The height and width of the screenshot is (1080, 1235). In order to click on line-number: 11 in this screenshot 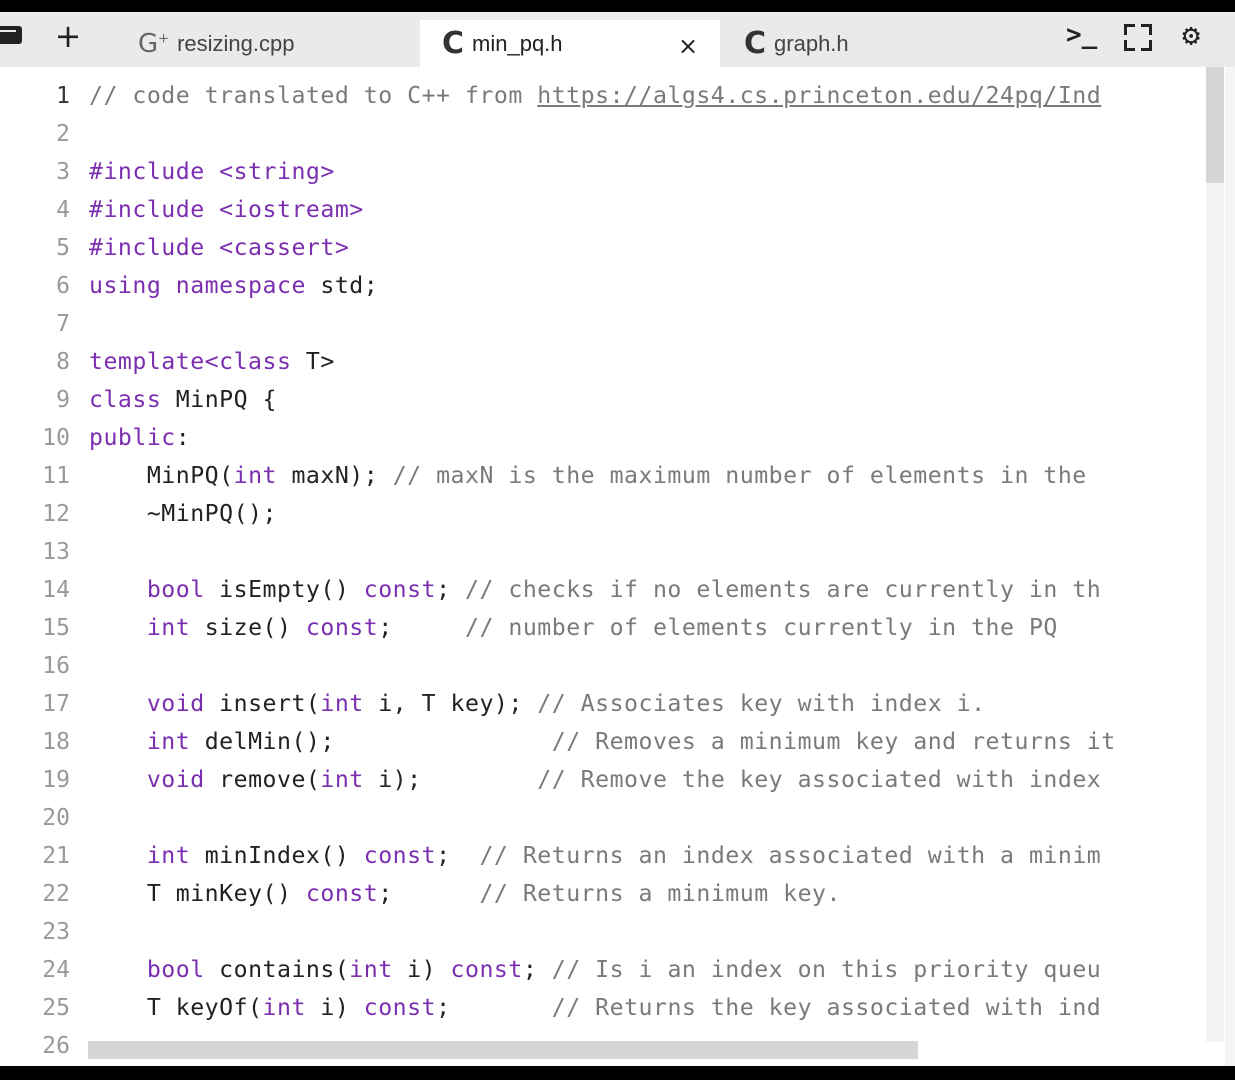, I will do `click(56, 476)`.